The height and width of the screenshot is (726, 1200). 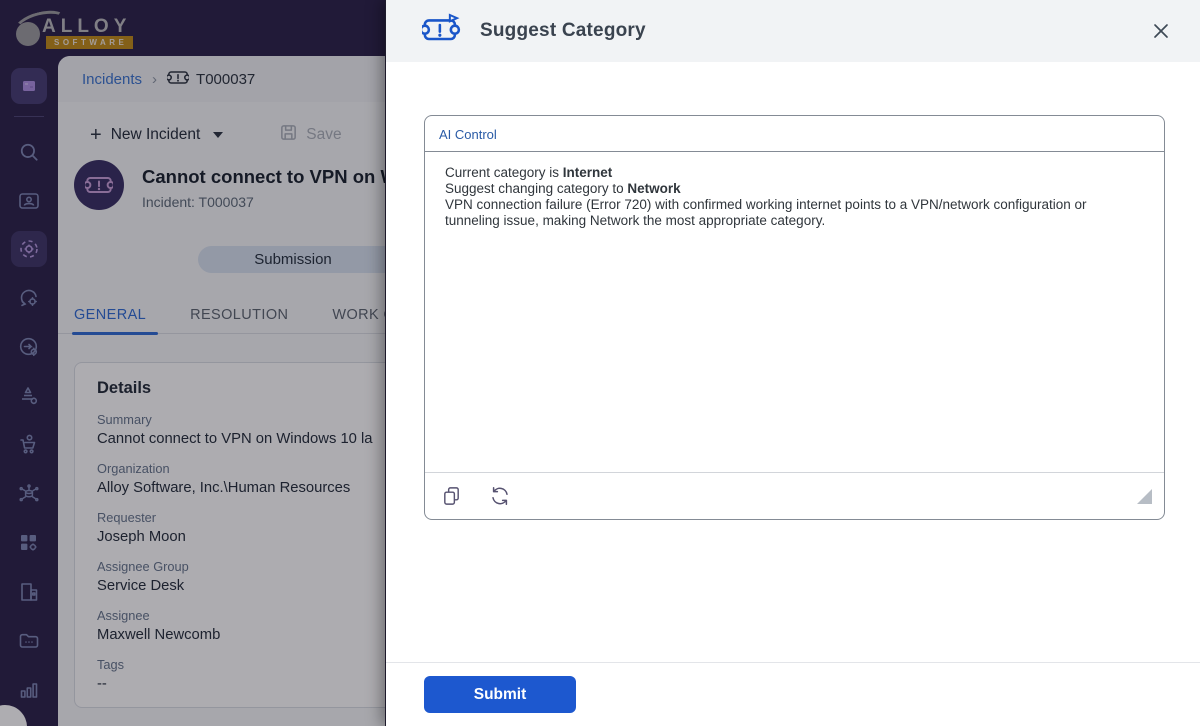 What do you see at coordinates (793, 694) in the screenshot?
I see `modal-footer: Submit` at bounding box center [793, 694].